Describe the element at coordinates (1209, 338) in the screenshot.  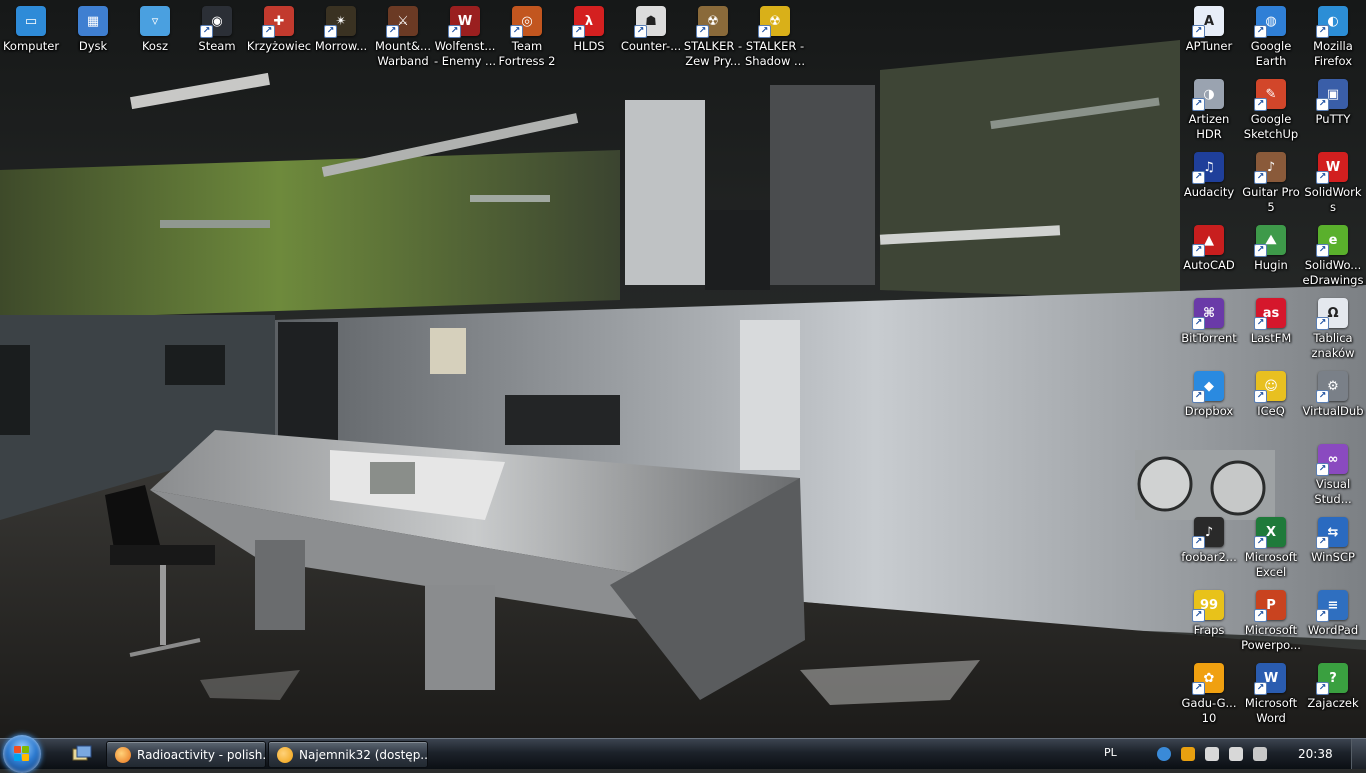
I see `desktop-icon-label: BitTorrent` at that location.